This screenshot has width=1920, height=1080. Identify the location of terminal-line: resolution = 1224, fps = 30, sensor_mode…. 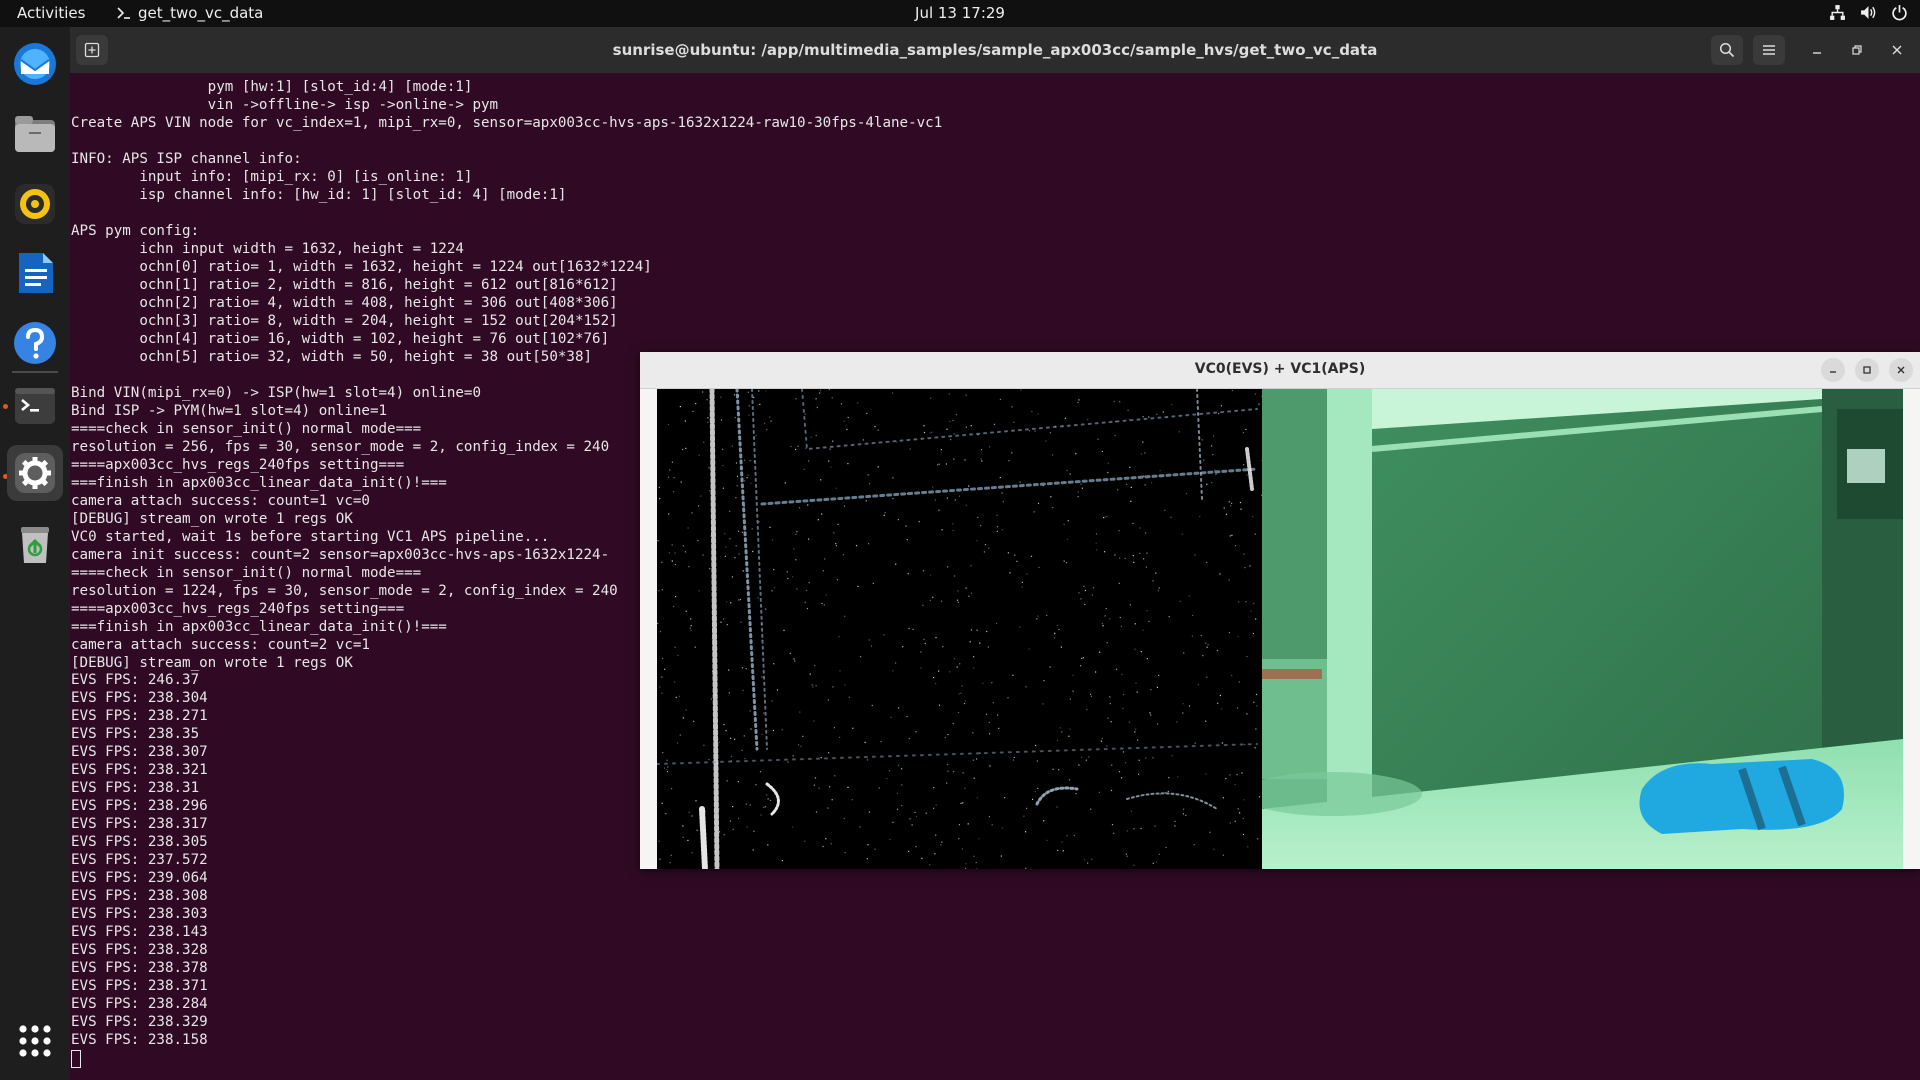
(344, 590).